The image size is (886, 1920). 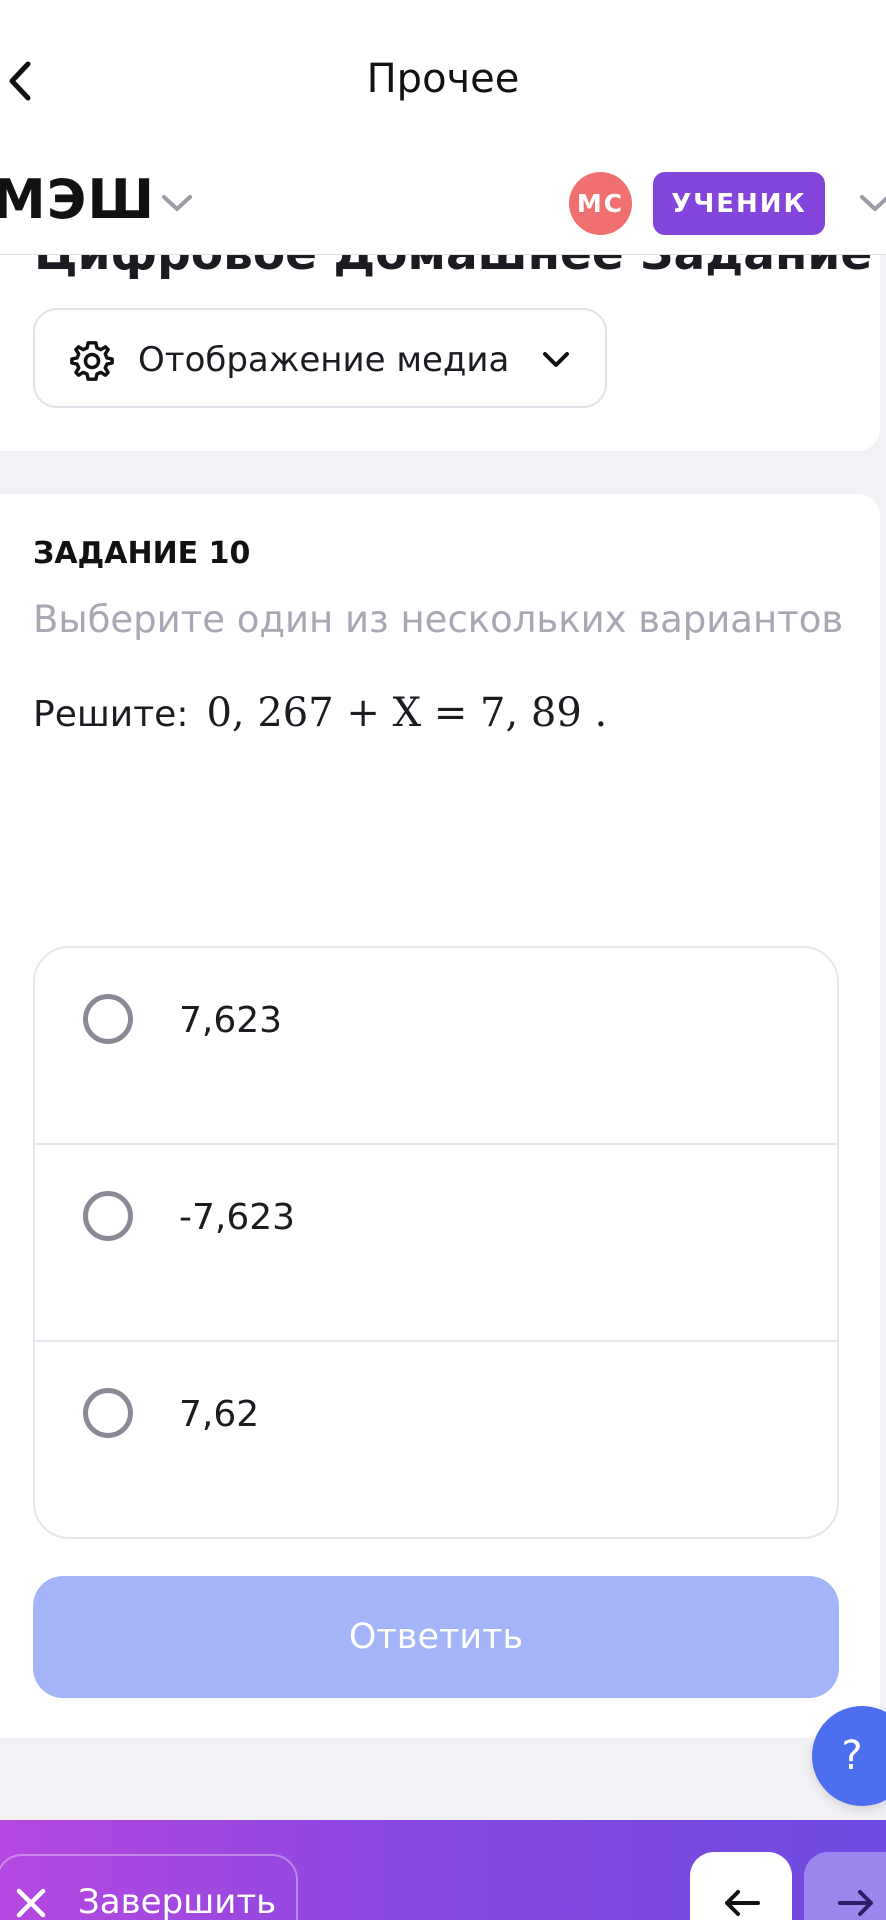 What do you see at coordinates (443, 202) in the screenshot?
I see `site-header: МЭШ МС УЧЕНИК` at bounding box center [443, 202].